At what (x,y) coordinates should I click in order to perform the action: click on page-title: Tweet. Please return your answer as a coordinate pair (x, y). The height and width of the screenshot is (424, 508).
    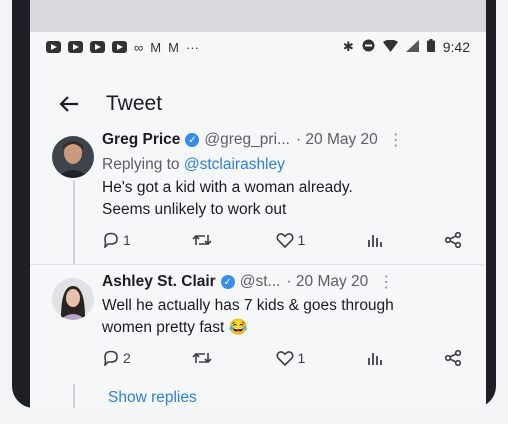
    Looking at the image, I should click on (134, 103).